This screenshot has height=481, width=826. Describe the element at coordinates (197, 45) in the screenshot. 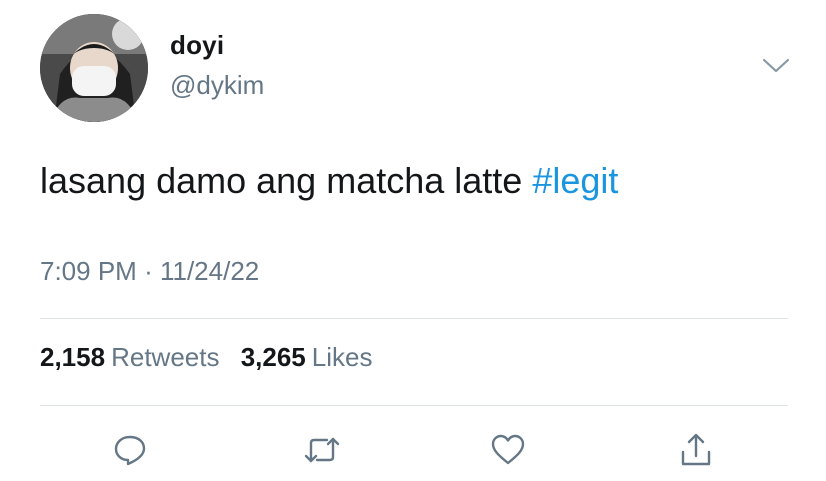

I see `display-name: doyi` at that location.